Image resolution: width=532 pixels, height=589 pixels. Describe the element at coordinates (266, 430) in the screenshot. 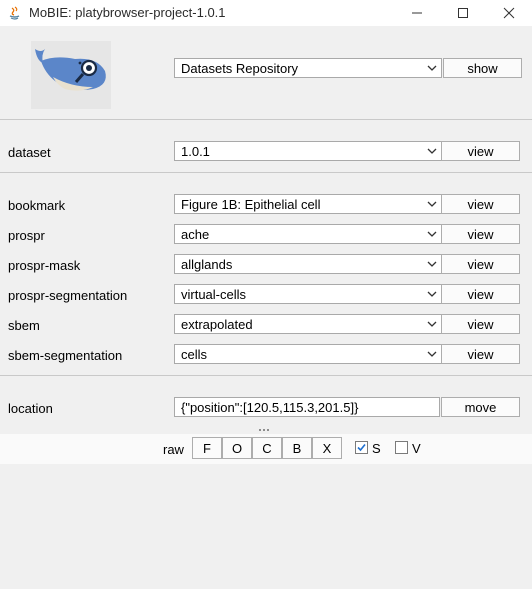

I see `split-pane-handle` at that location.